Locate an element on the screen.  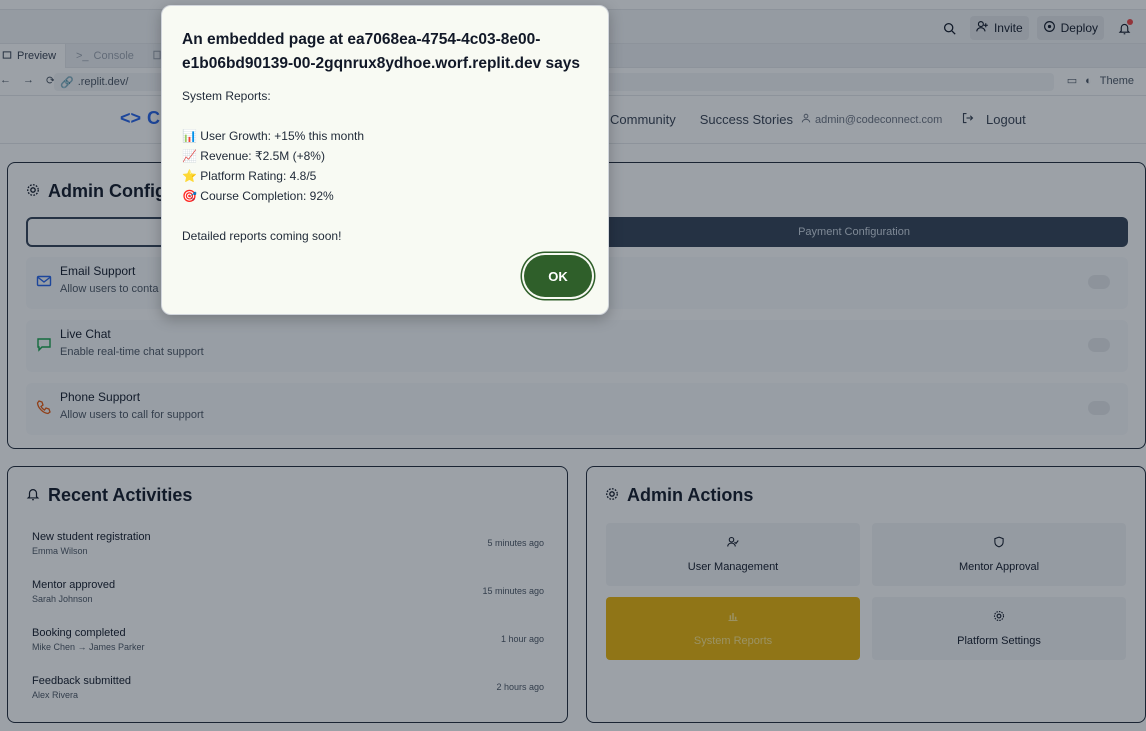
console-icon: >_ is located at coordinates (82, 56).